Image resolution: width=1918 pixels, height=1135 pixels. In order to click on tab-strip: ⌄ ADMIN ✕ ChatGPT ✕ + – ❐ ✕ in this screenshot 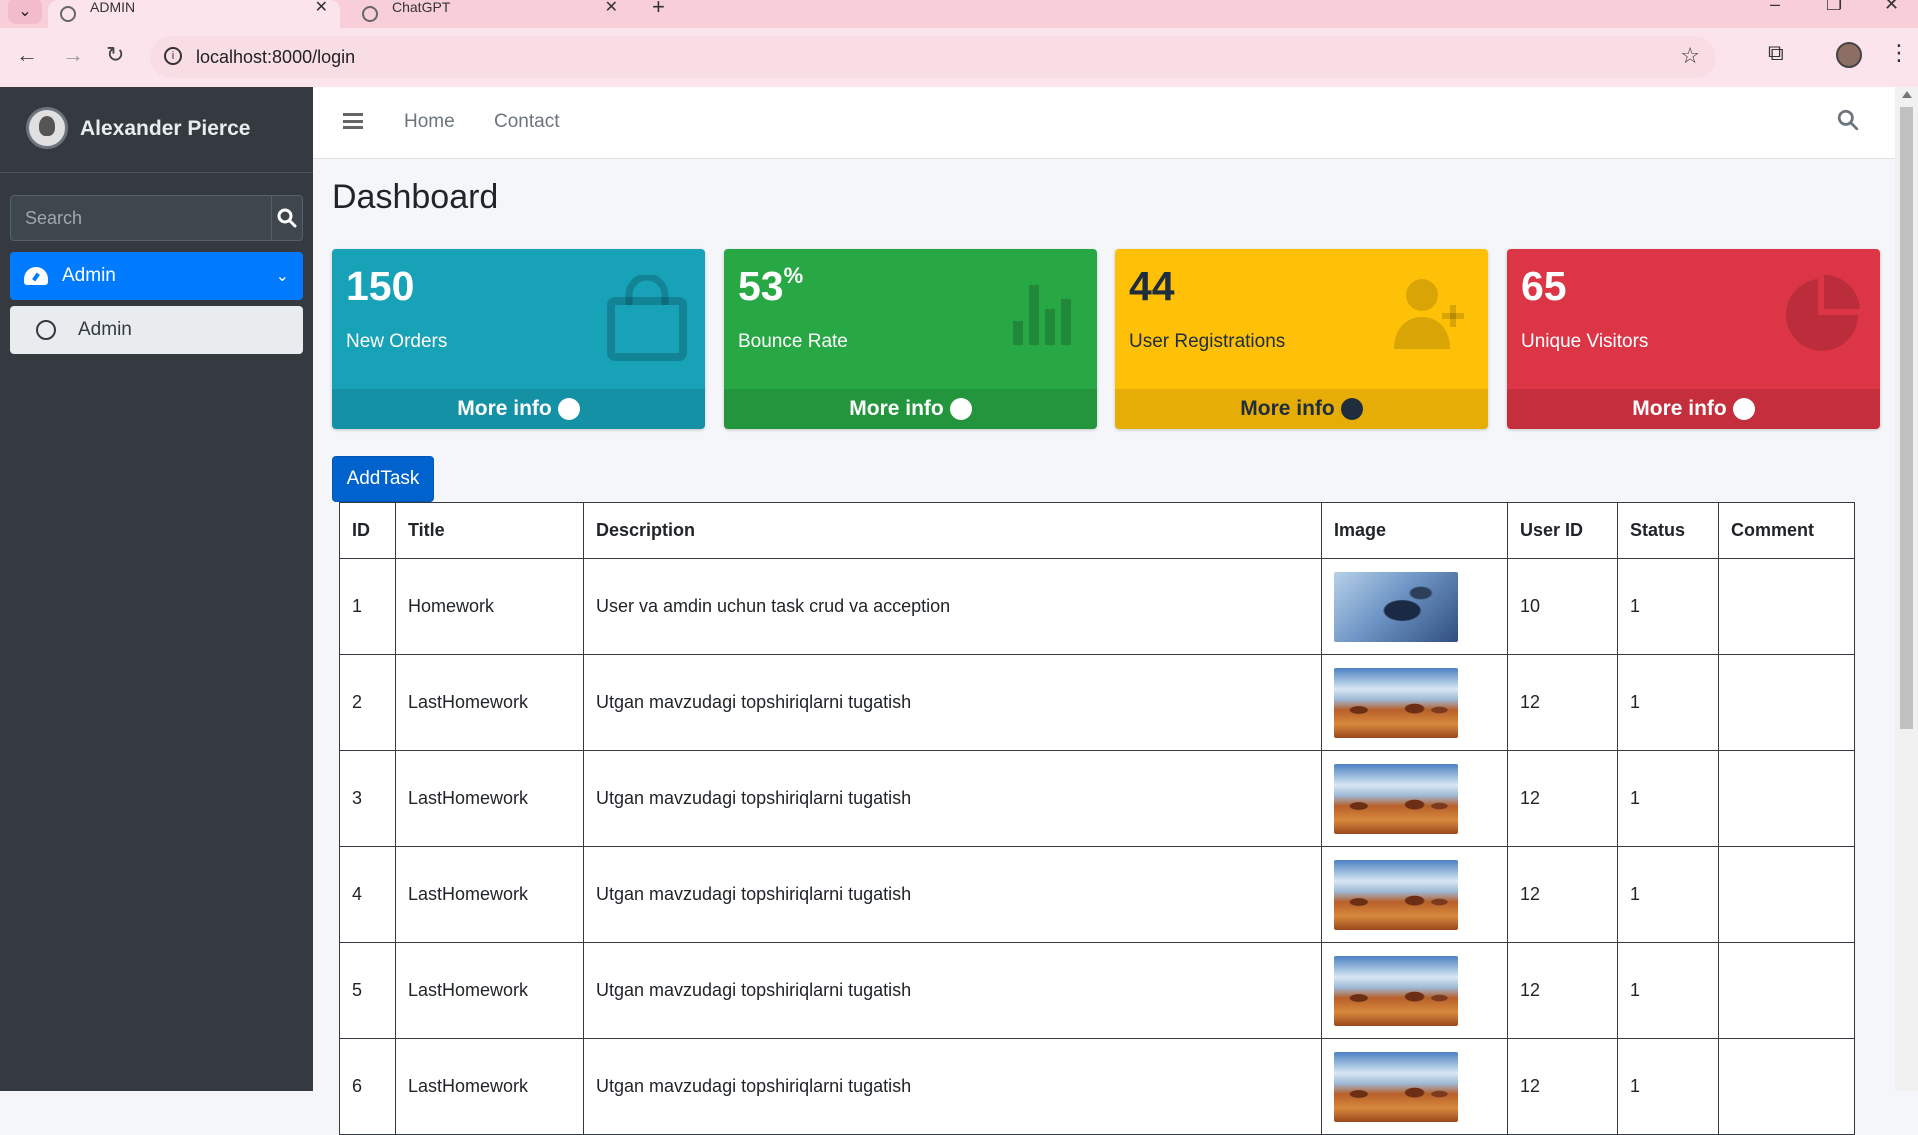, I will do `click(959, 14)`.